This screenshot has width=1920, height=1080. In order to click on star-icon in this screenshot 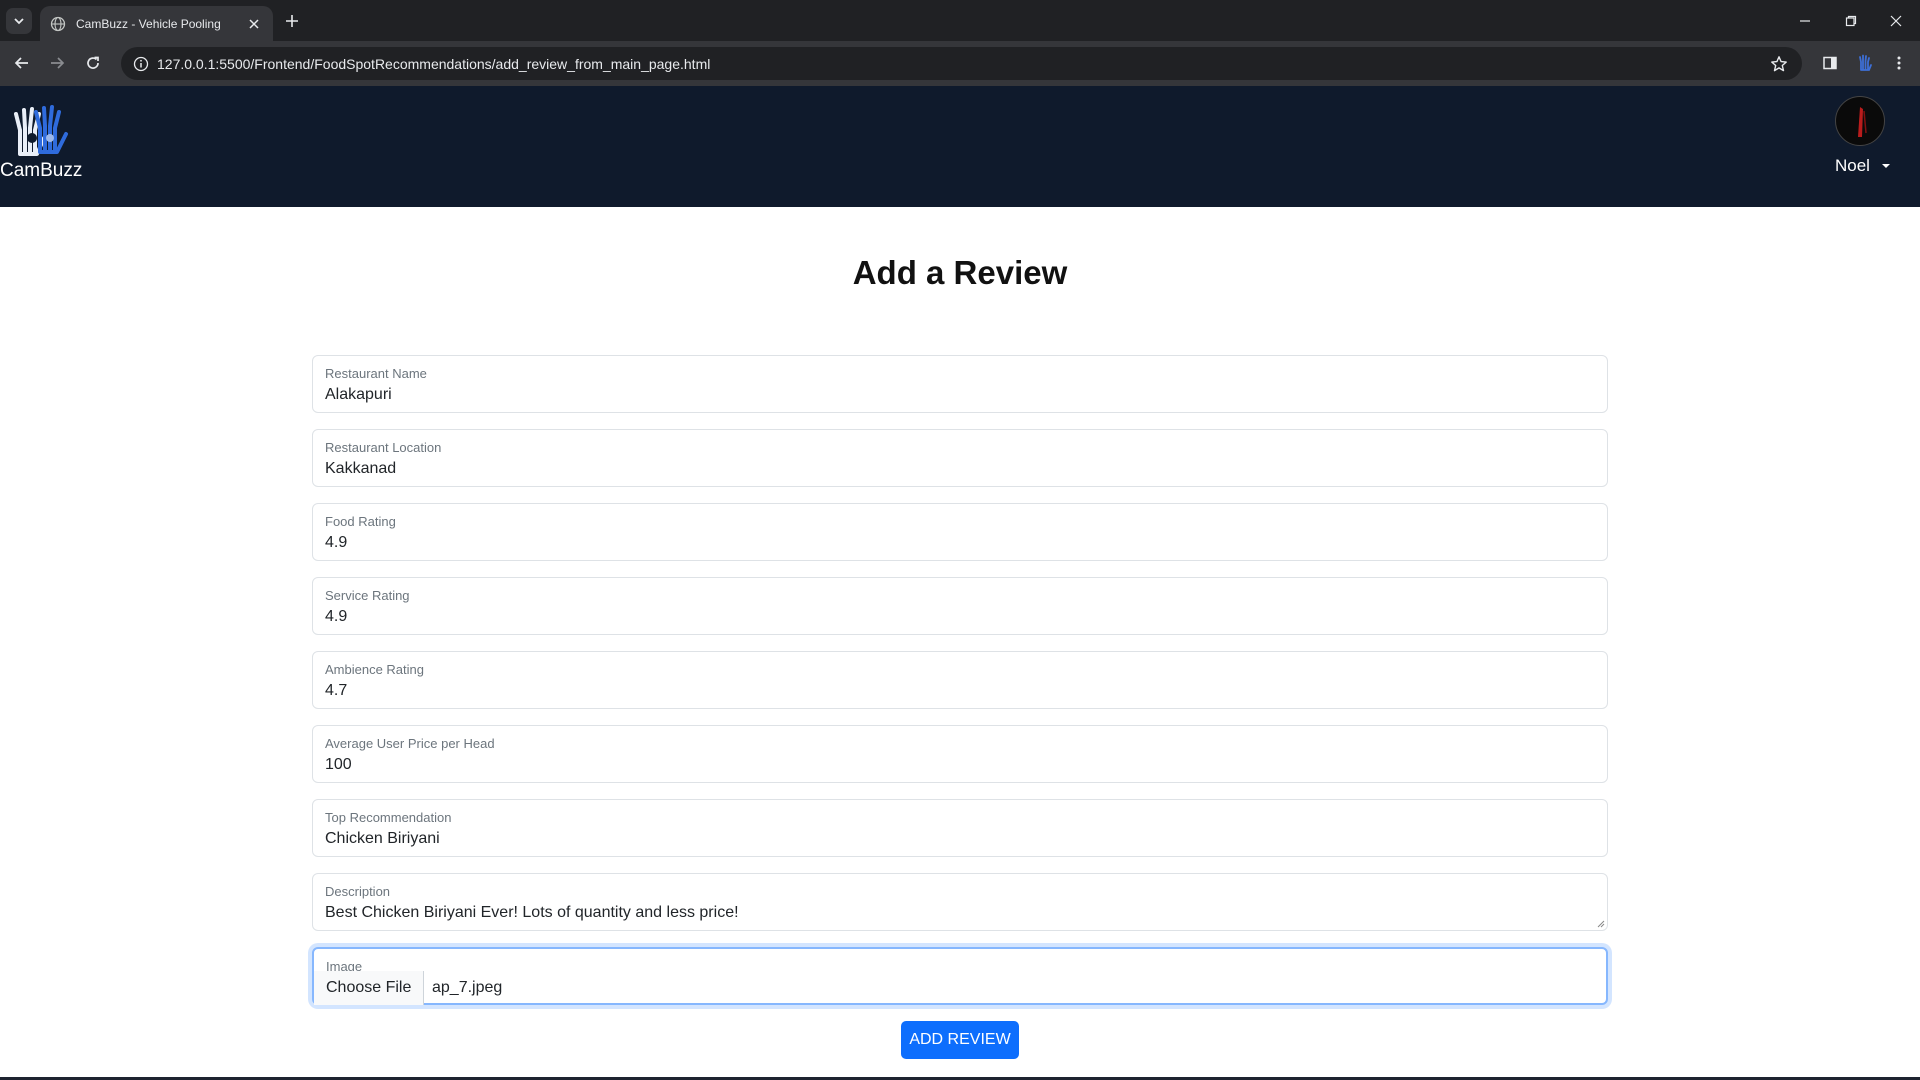, I will do `click(1779, 64)`.